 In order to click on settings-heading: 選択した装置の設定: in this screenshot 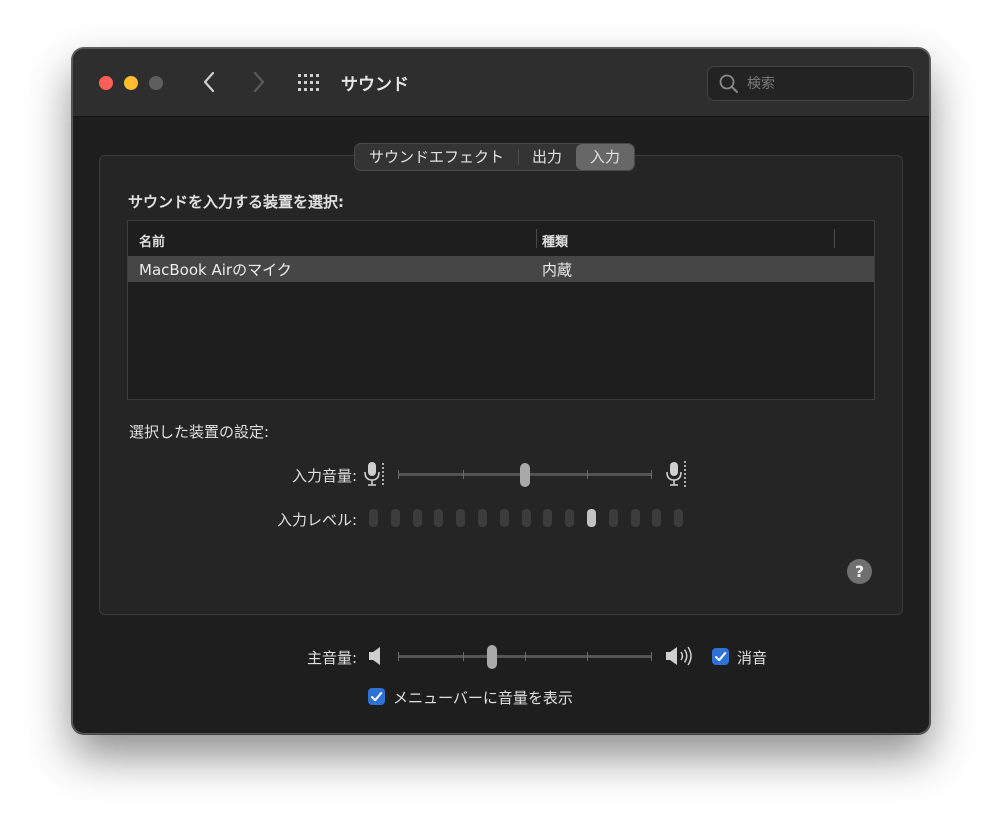, I will do `click(199, 432)`.